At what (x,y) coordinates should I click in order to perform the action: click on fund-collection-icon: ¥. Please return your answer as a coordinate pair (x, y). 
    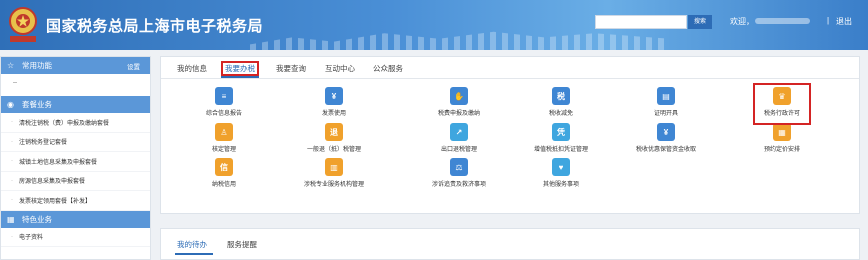
    Looking at the image, I should click on (666, 132).